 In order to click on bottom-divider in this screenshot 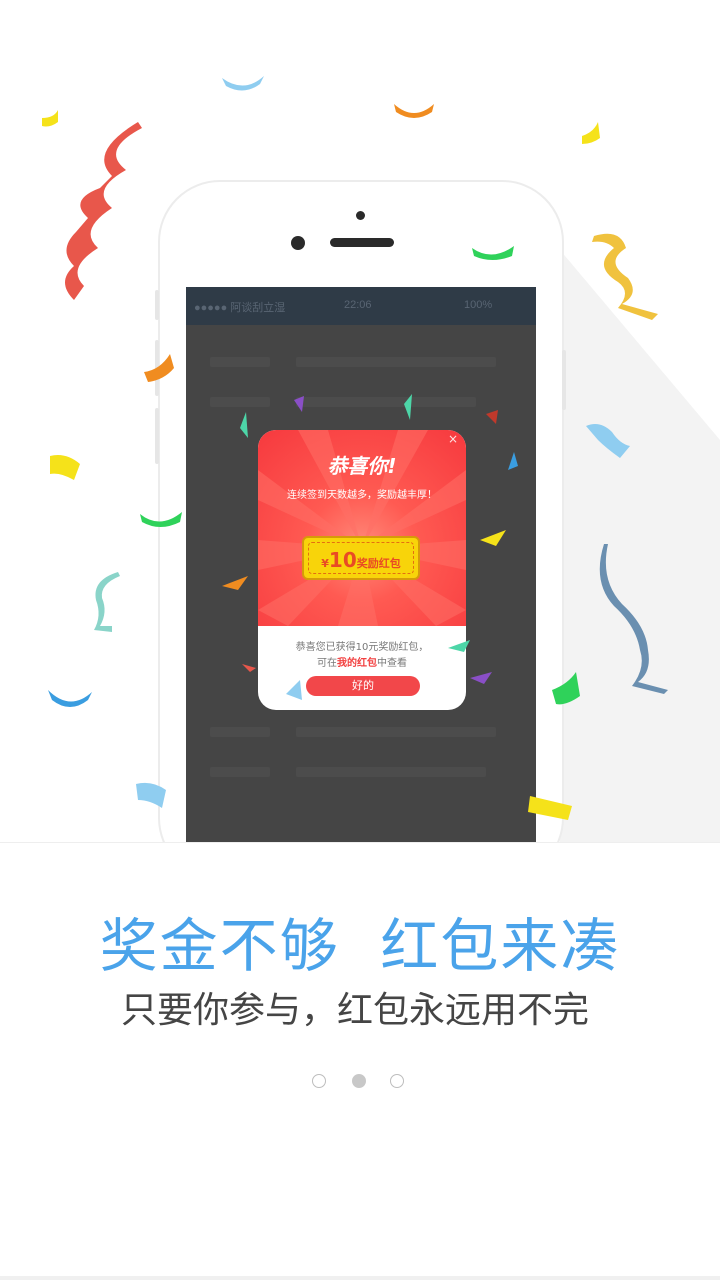, I will do `click(360, 1278)`.